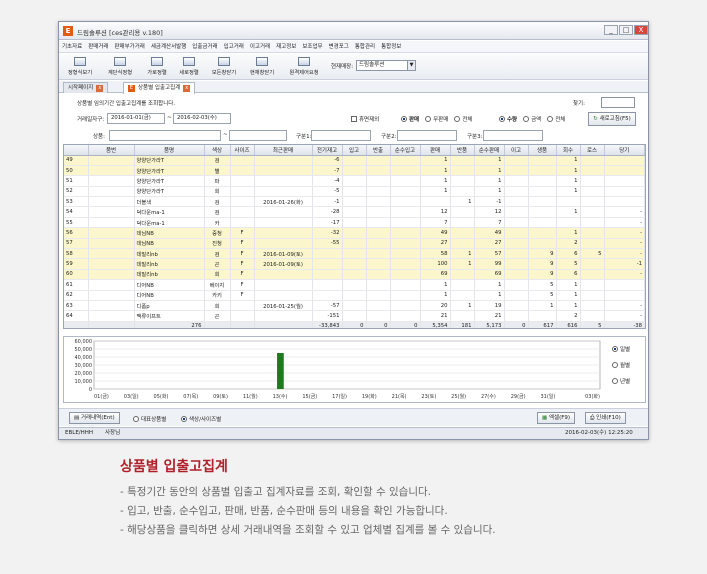 The height and width of the screenshot is (574, 707). I want to click on table-row: 54 덕다운ma-1 검 -28 12 12 1 -, so click(354, 212).